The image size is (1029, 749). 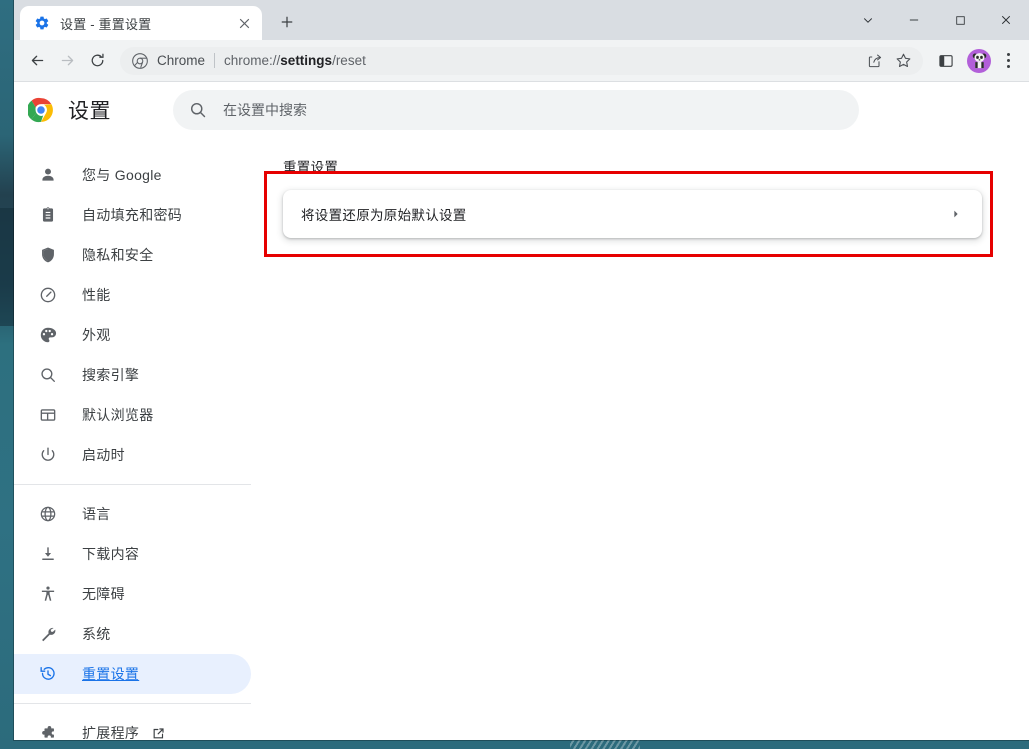 What do you see at coordinates (48, 455) in the screenshot?
I see `power-icon` at bounding box center [48, 455].